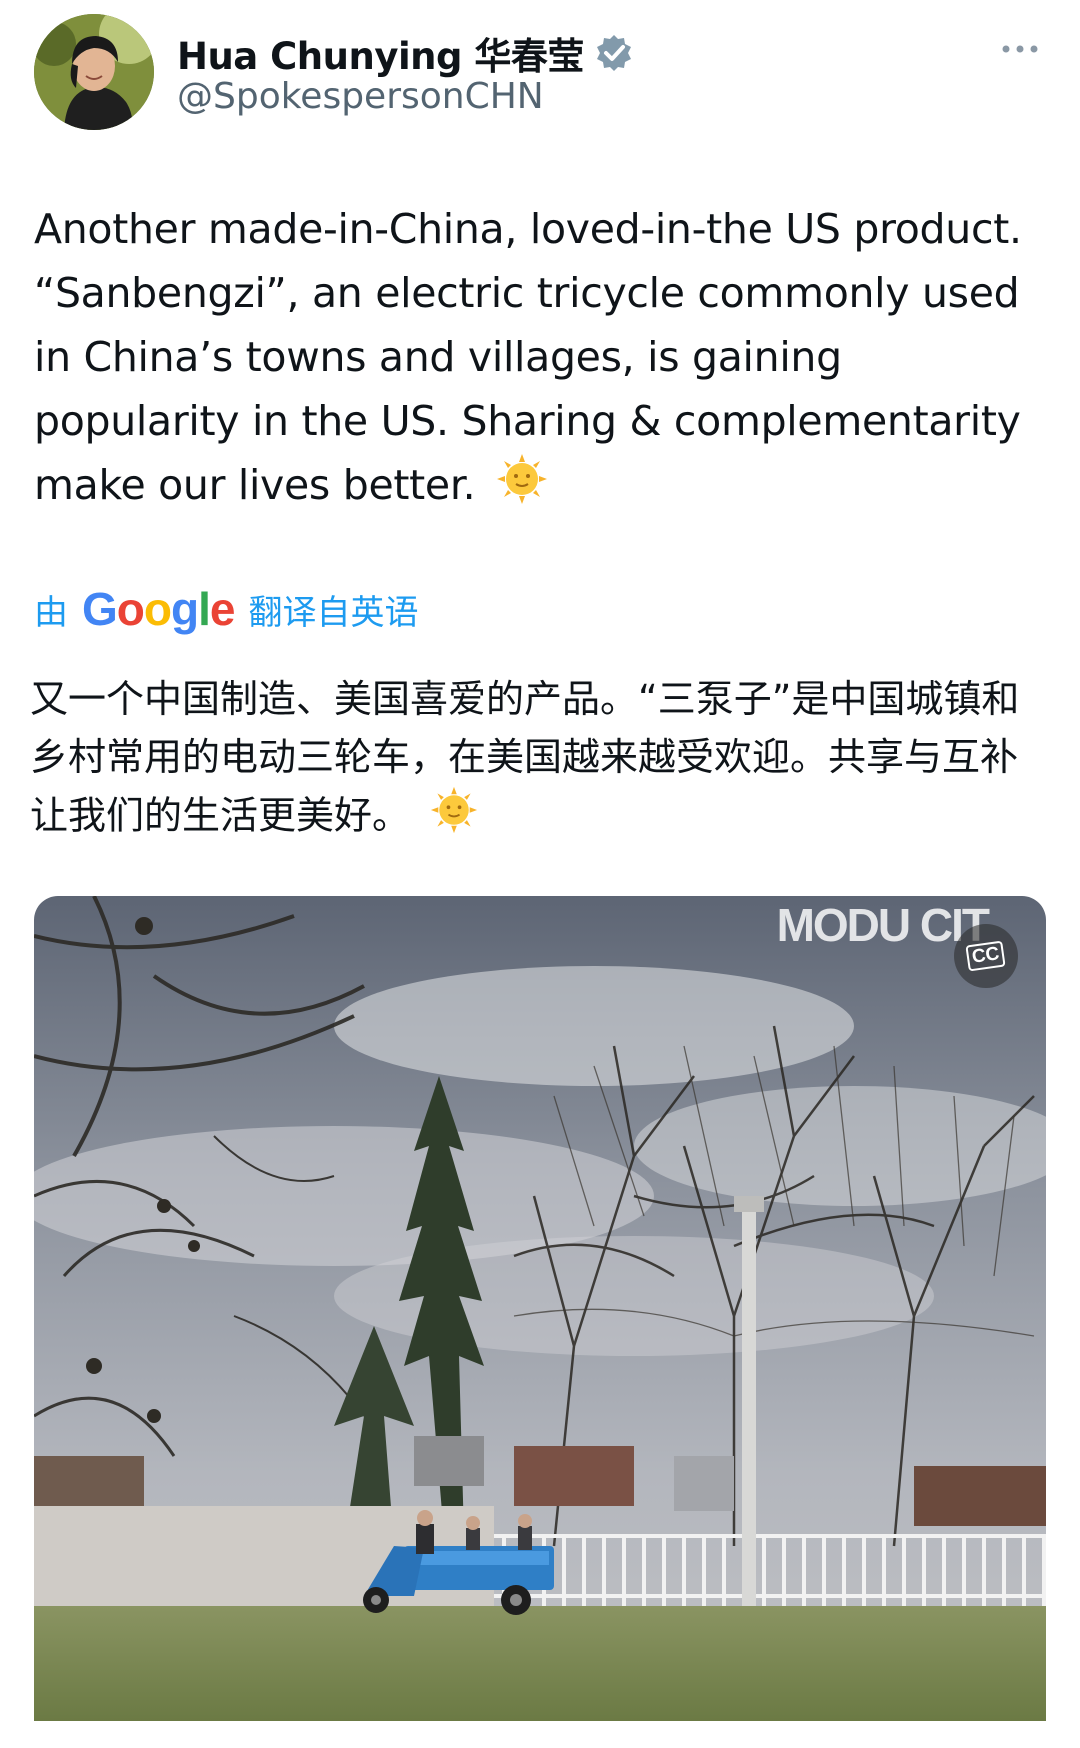 Image resolution: width=1080 pixels, height=1748 pixels. Describe the element at coordinates (94, 72) in the screenshot. I see `avatar` at that location.